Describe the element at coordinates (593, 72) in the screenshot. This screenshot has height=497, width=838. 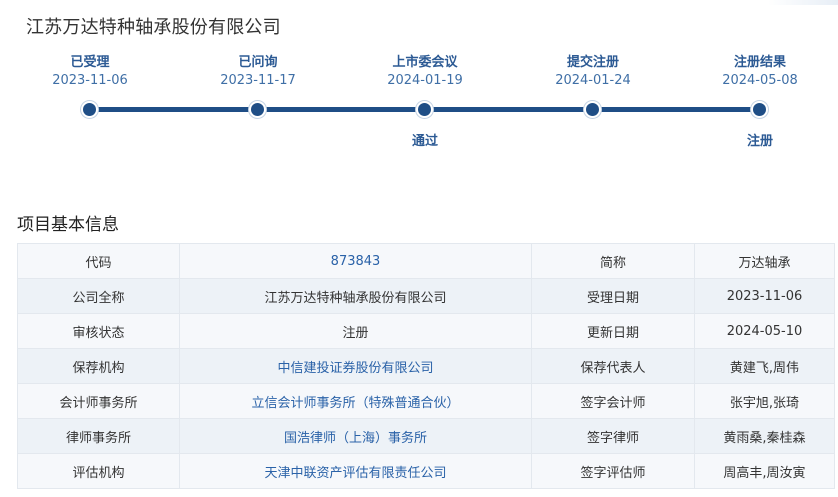
I see `timeline-step-submit-registration: 提交注册 2024-01-24` at that location.